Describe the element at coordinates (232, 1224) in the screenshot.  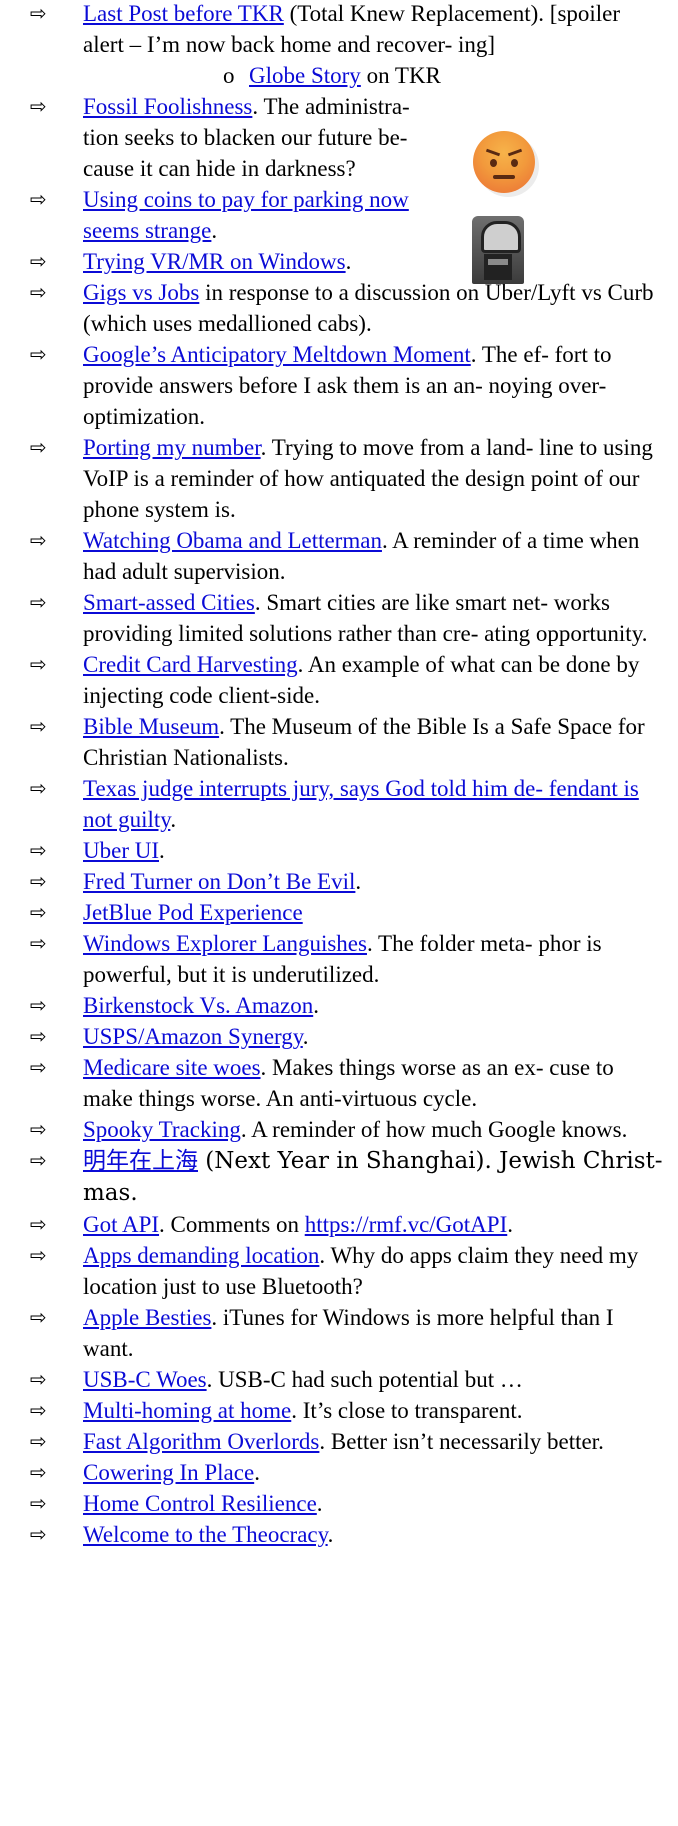
I see `item-description: . Comments on` at that location.